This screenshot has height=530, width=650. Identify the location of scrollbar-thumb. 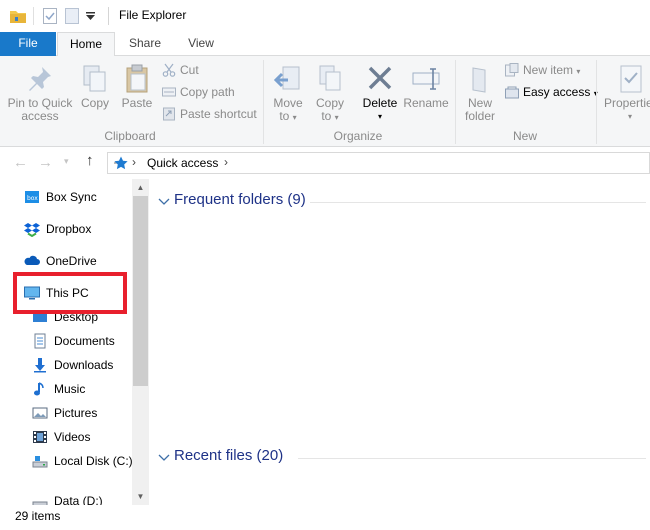
(140, 291).